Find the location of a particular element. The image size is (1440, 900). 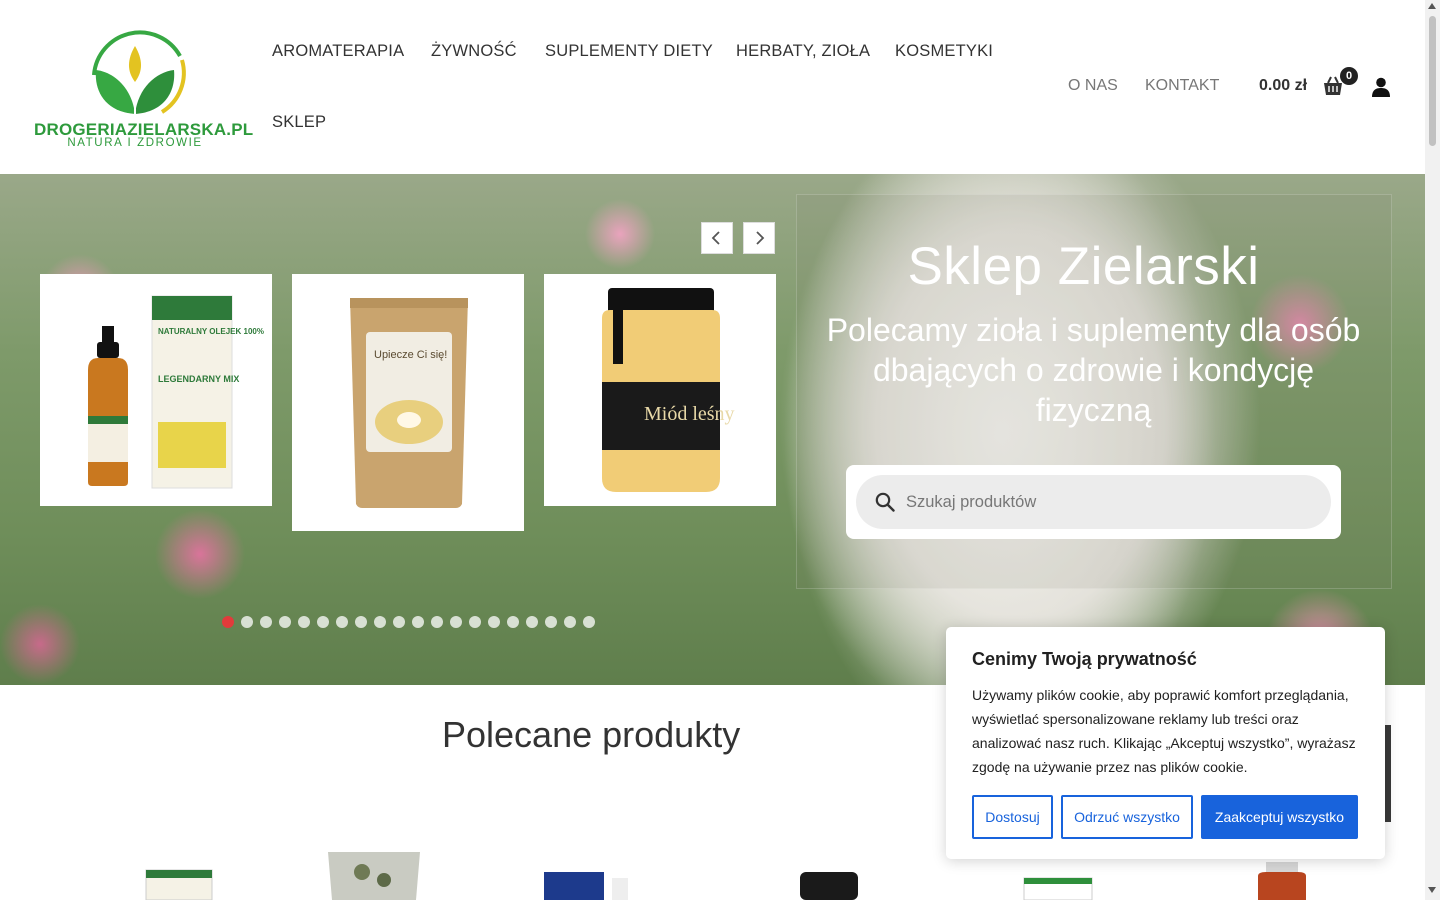

search-icon is located at coordinates (885, 502).